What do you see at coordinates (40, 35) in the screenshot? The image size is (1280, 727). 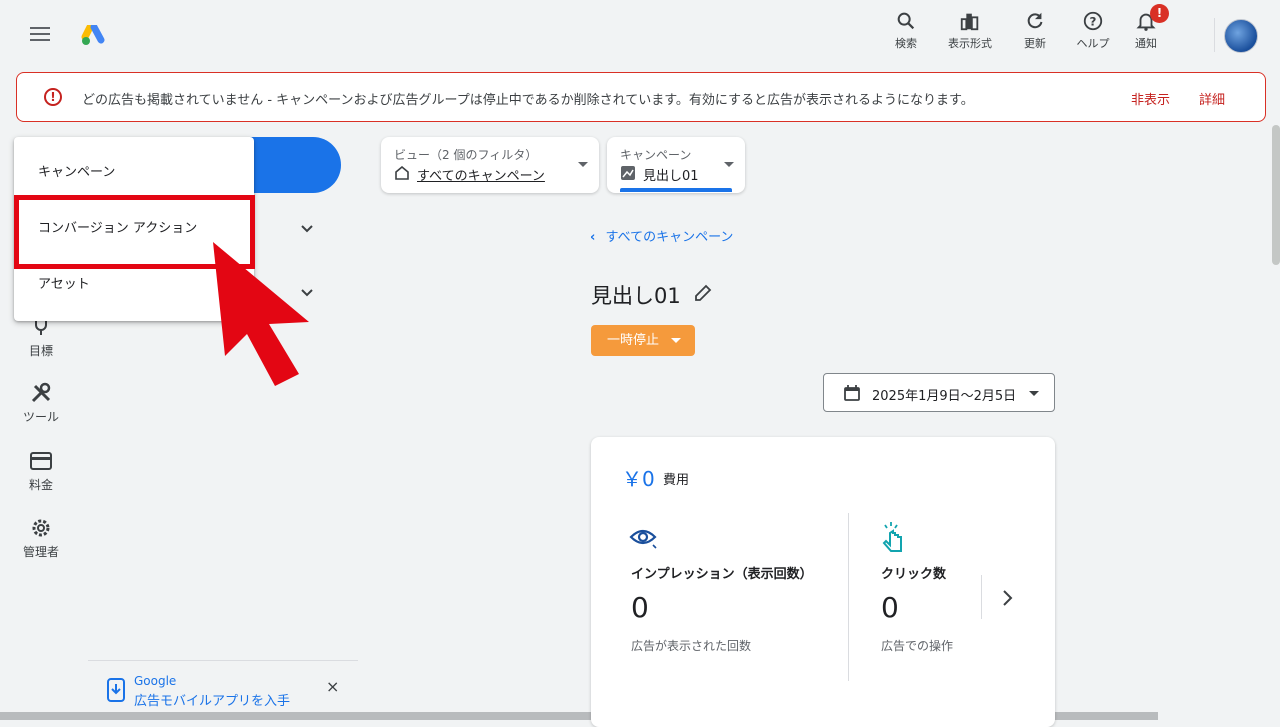 I see `menu-icon` at bounding box center [40, 35].